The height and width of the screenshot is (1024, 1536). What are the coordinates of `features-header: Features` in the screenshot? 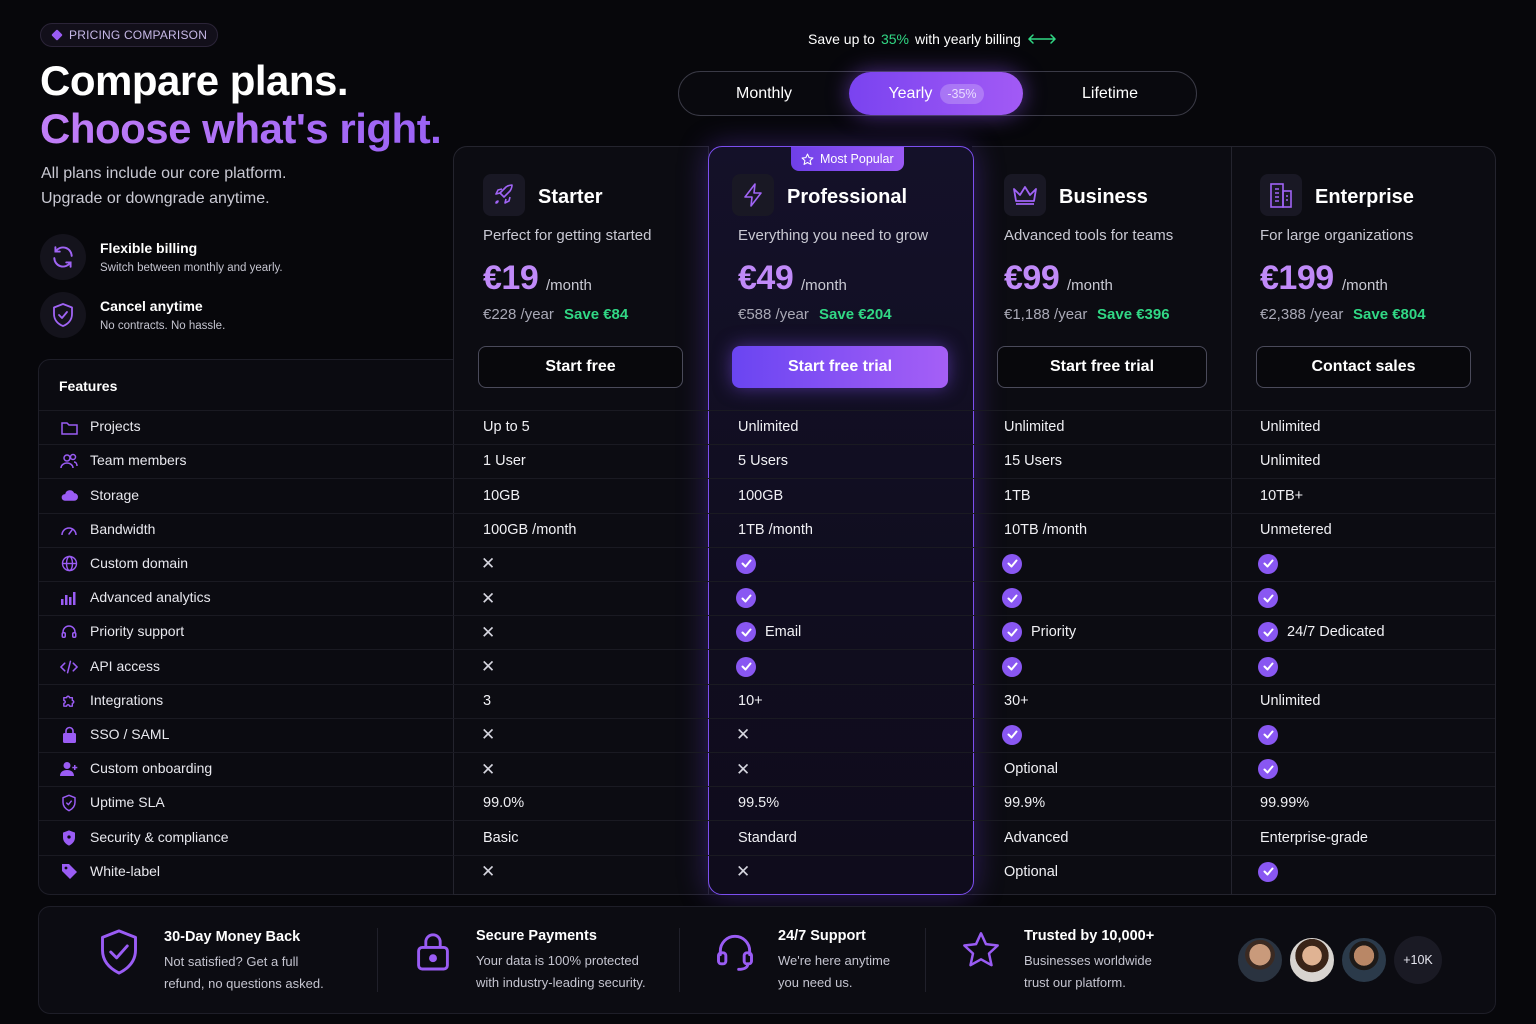 It's located at (88, 386).